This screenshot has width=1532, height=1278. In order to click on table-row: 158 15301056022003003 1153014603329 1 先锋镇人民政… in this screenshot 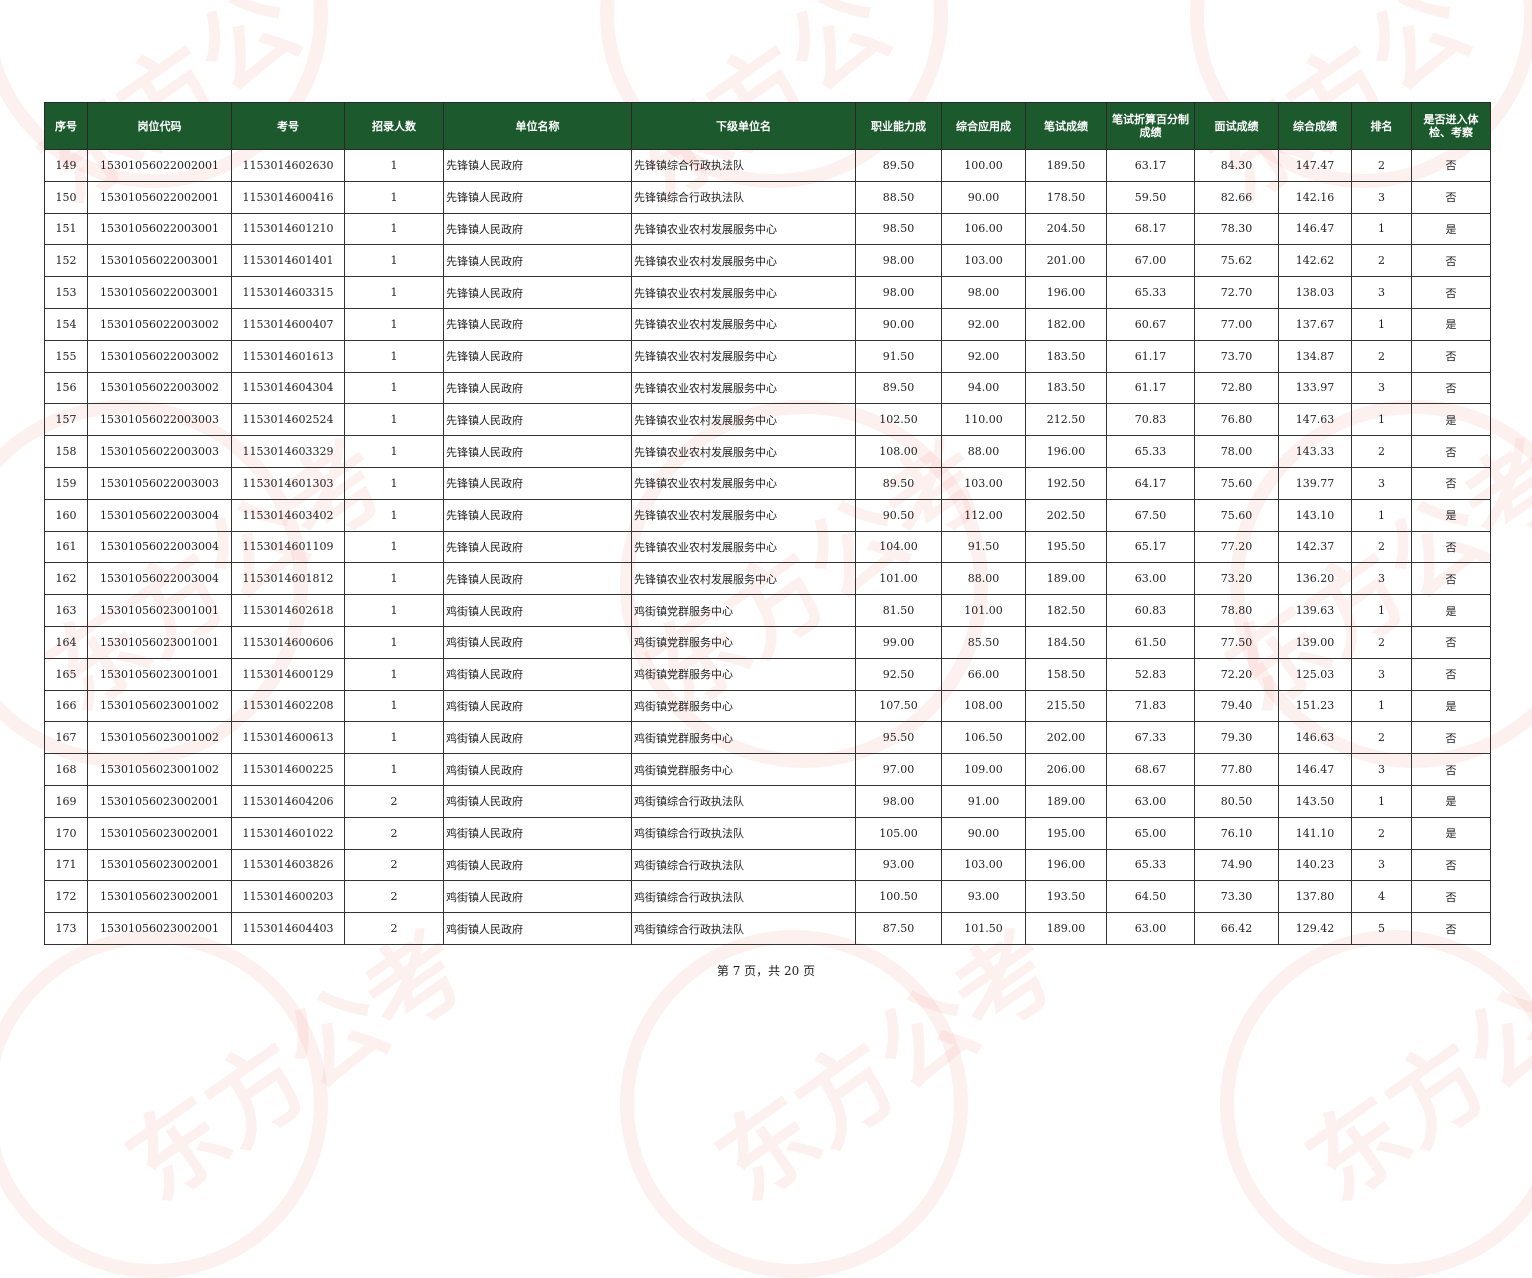, I will do `click(767, 451)`.